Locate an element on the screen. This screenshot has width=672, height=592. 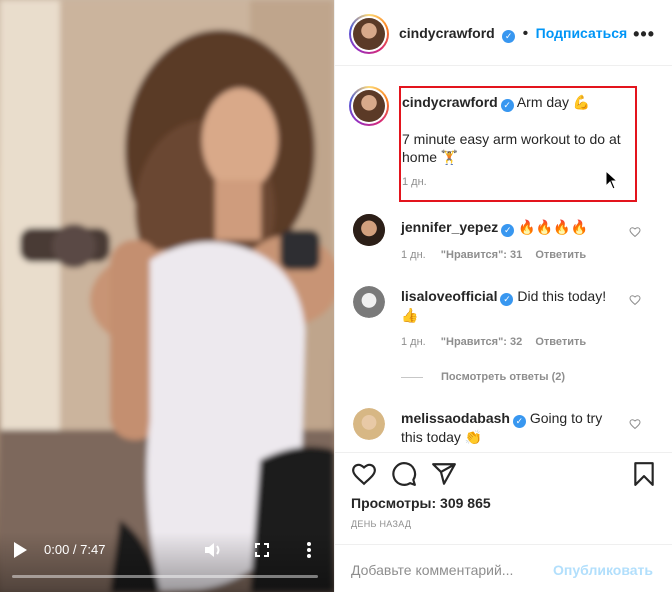
view-replies-button: Посмотреть ответы (2) is located at coordinates (503, 377).